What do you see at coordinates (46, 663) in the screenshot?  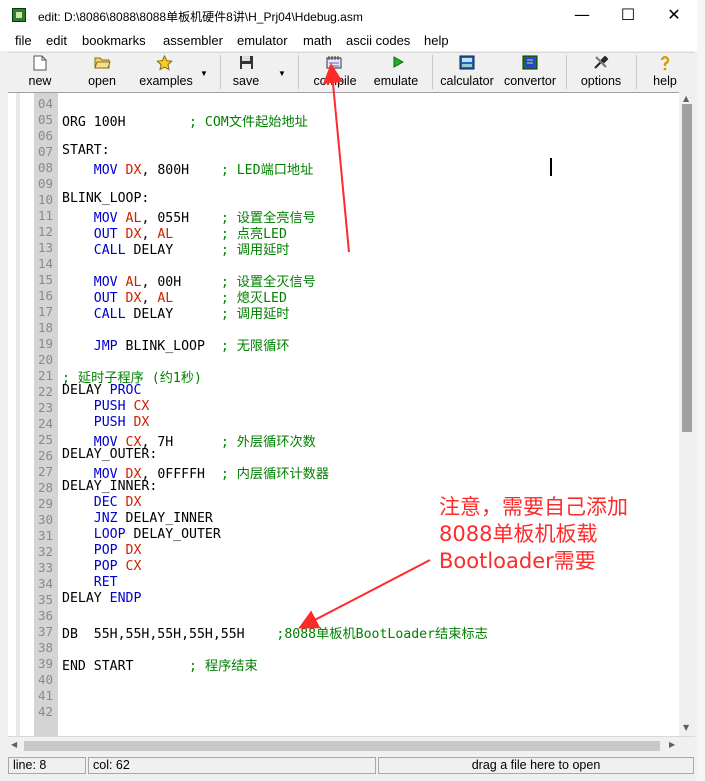 I see `line-number: 39` at bounding box center [46, 663].